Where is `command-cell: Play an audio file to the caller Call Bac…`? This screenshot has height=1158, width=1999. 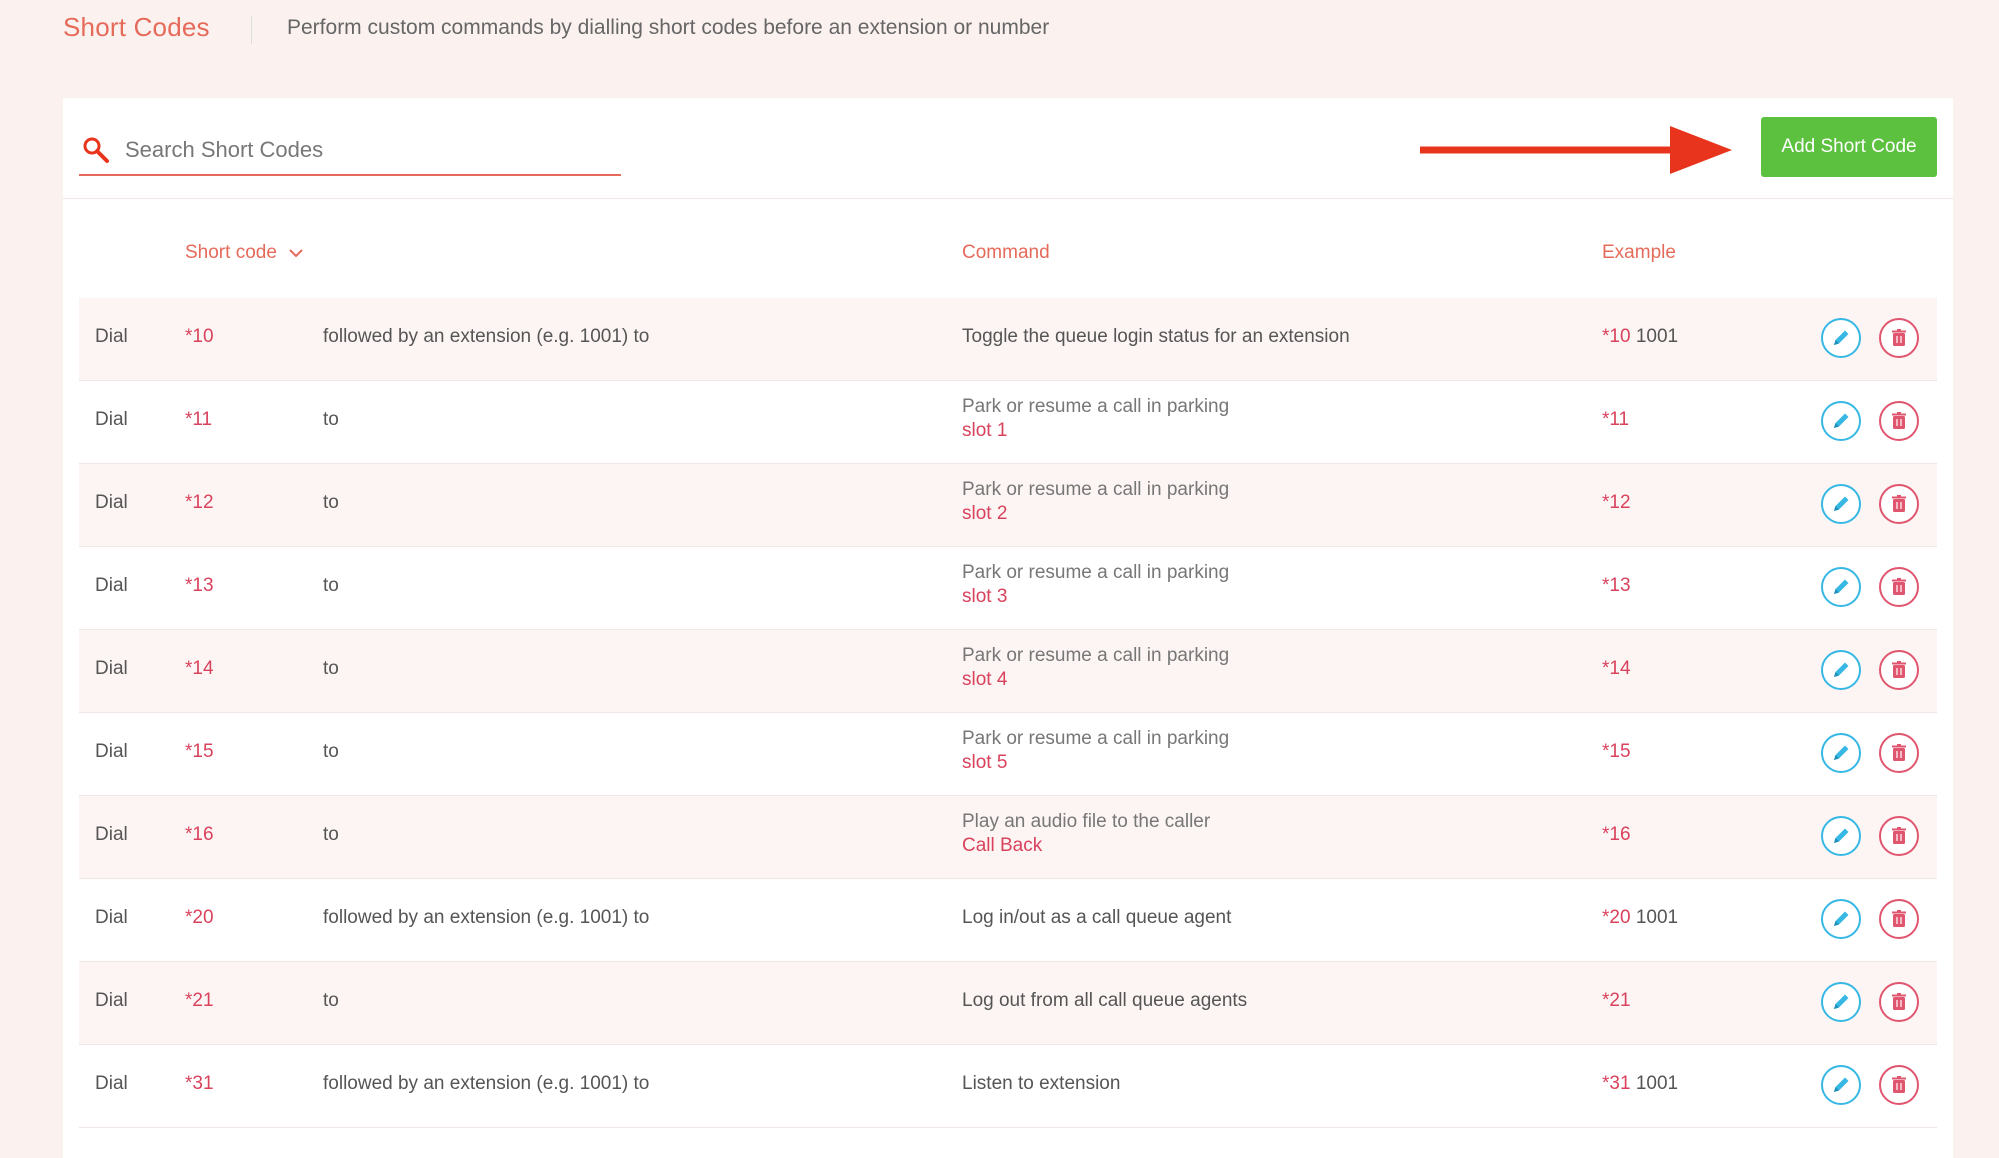
command-cell: Play an audio file to the caller Call Bac… is located at coordinates (1086, 834).